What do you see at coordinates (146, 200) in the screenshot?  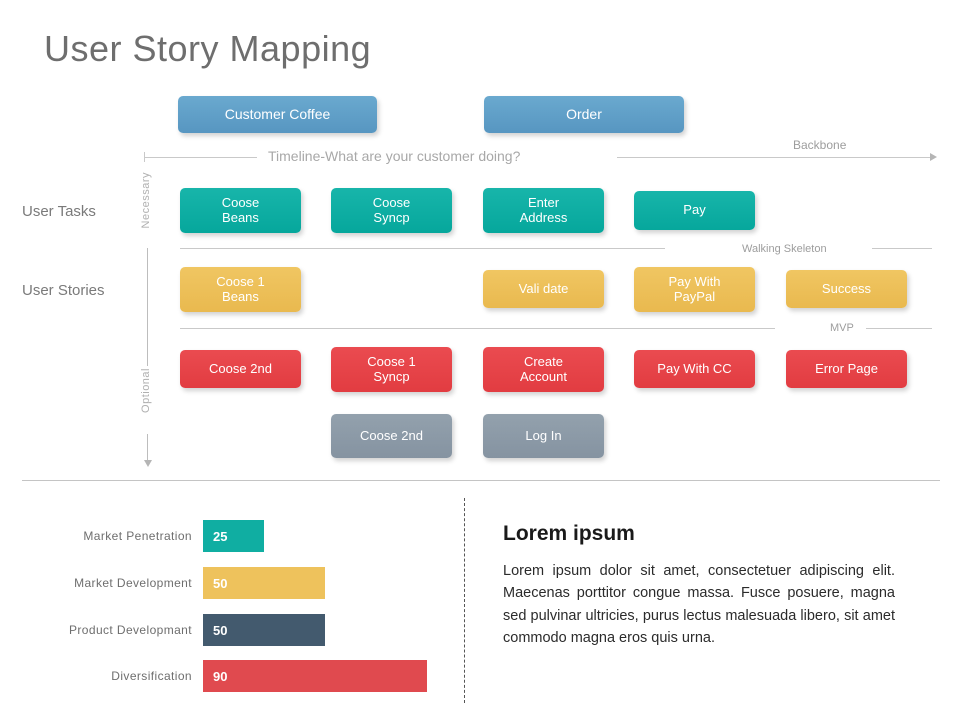 I see `axis-label-necessary: Necessary` at bounding box center [146, 200].